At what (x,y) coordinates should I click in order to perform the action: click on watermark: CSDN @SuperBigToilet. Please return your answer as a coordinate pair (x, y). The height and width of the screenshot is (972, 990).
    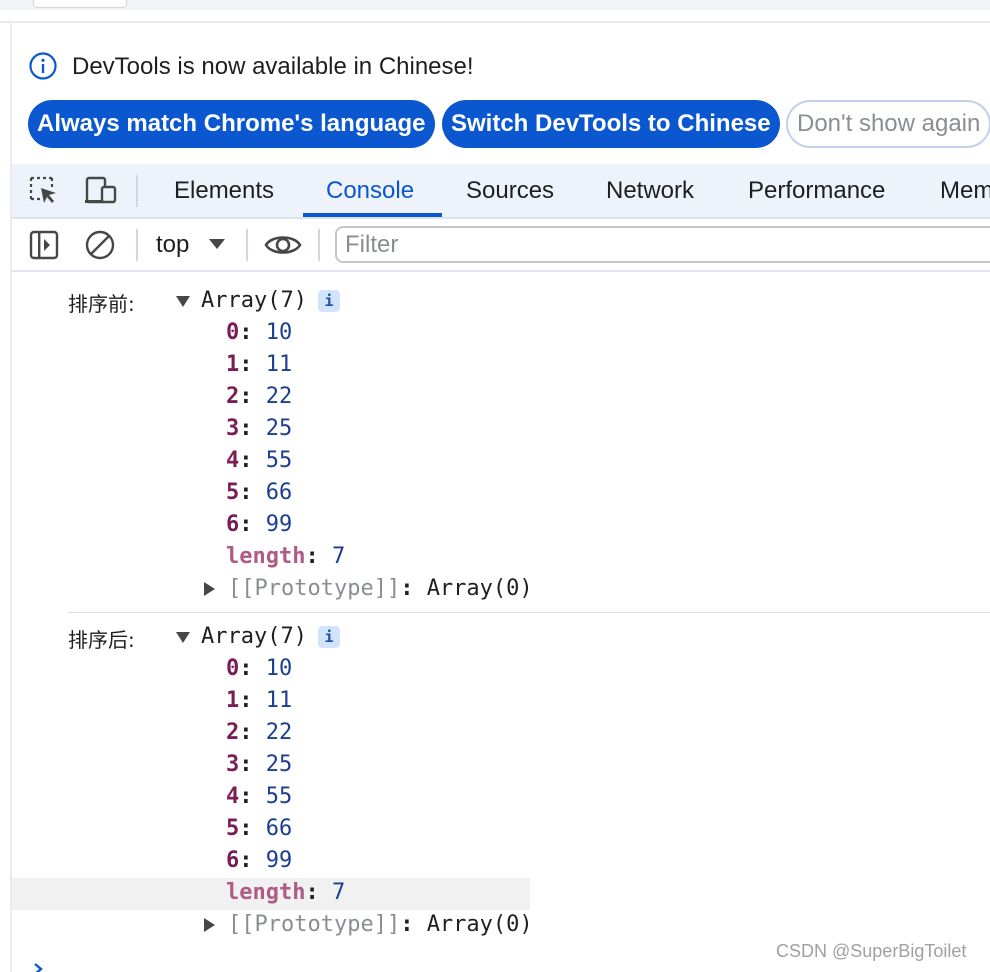
    Looking at the image, I should click on (871, 951).